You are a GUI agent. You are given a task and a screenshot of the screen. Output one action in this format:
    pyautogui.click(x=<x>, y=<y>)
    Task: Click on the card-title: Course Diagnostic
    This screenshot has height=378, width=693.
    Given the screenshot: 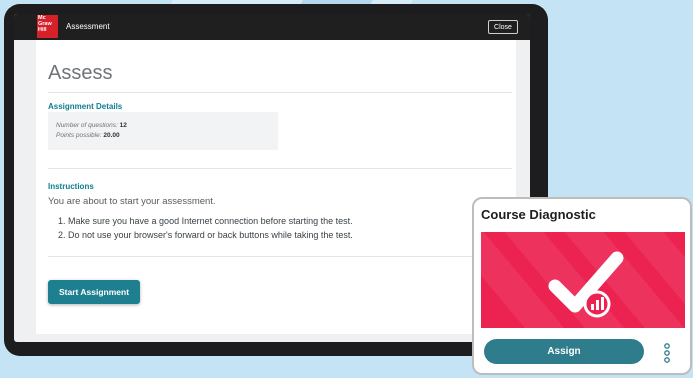 What is the action you would take?
    pyautogui.click(x=538, y=214)
    